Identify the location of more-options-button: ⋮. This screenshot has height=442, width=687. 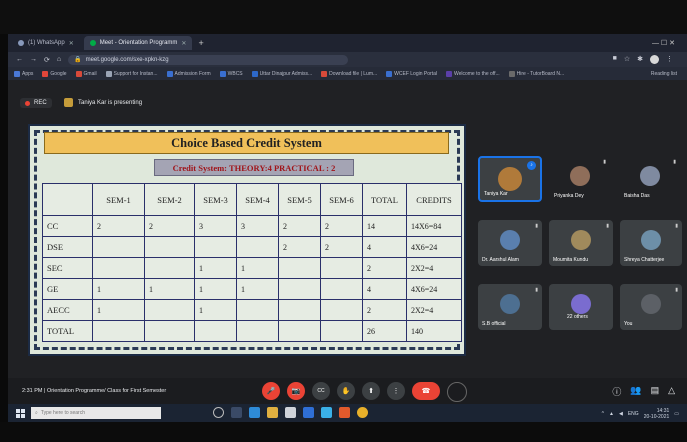
(396, 391).